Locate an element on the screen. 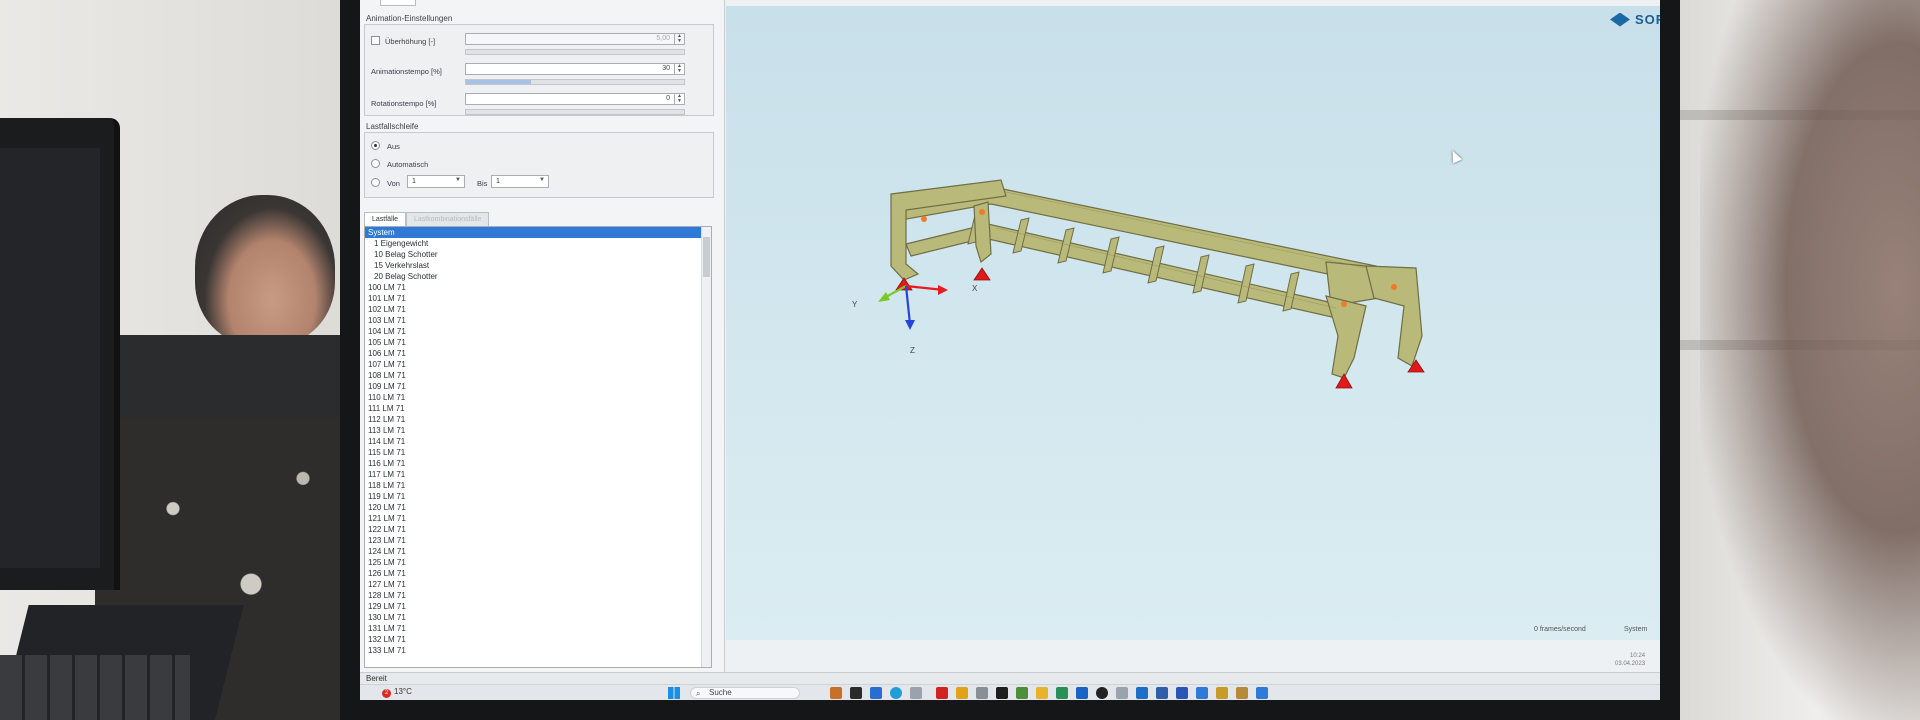 This screenshot has width=1920, height=720. bis-dropdown: 1 ▼ is located at coordinates (520, 181).